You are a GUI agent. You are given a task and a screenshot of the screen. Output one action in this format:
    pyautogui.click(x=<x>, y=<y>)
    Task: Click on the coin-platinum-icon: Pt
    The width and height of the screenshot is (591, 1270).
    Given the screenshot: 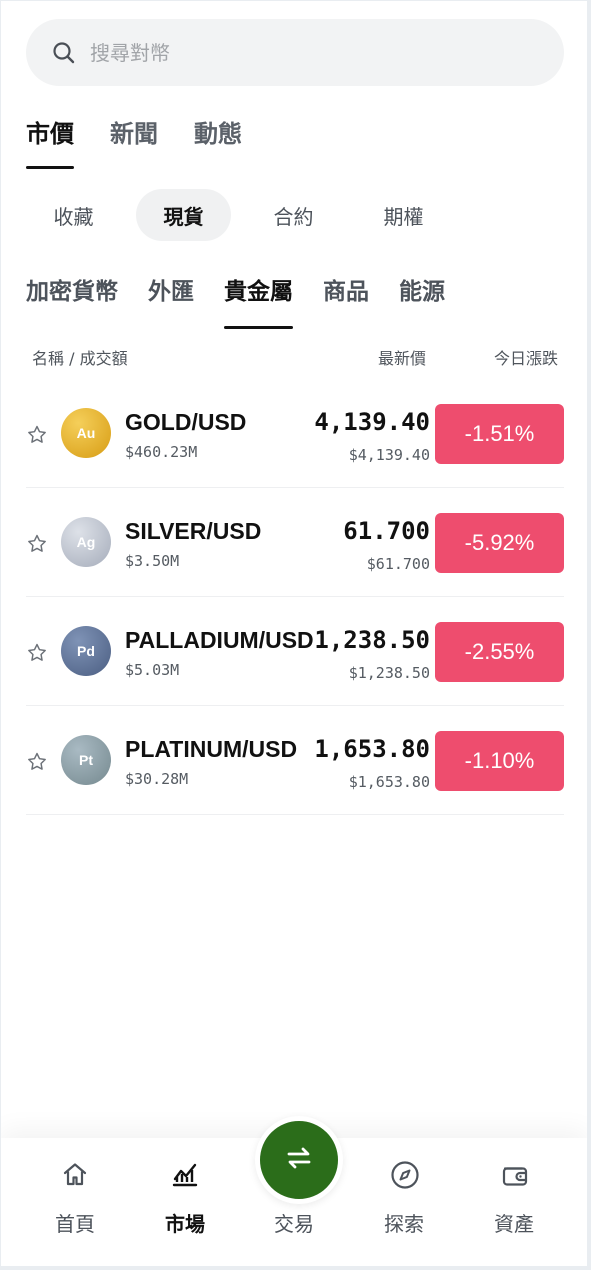 What is the action you would take?
    pyautogui.click(x=86, y=760)
    